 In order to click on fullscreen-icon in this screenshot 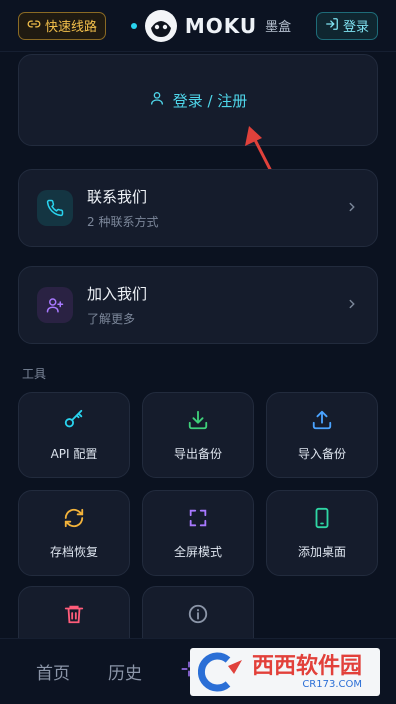, I will do `click(198, 520)`.